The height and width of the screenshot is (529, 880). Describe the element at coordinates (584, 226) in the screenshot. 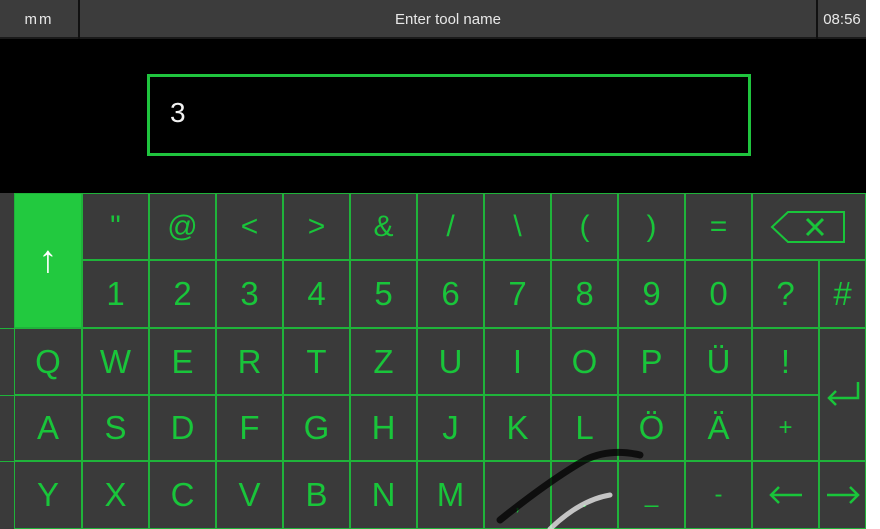

I see `key-open-paren: (` at that location.